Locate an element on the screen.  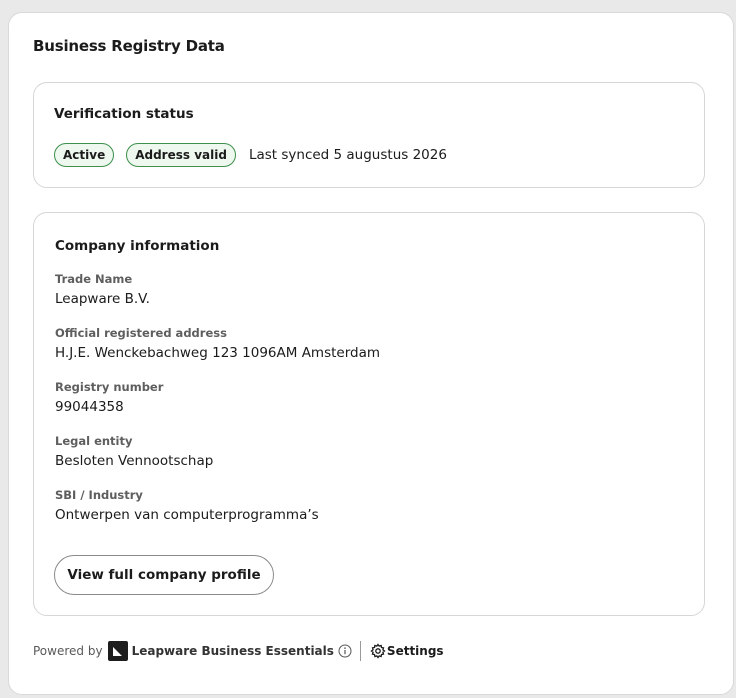
legal-entity-value: Besloten Vennootschap is located at coordinates (134, 461).